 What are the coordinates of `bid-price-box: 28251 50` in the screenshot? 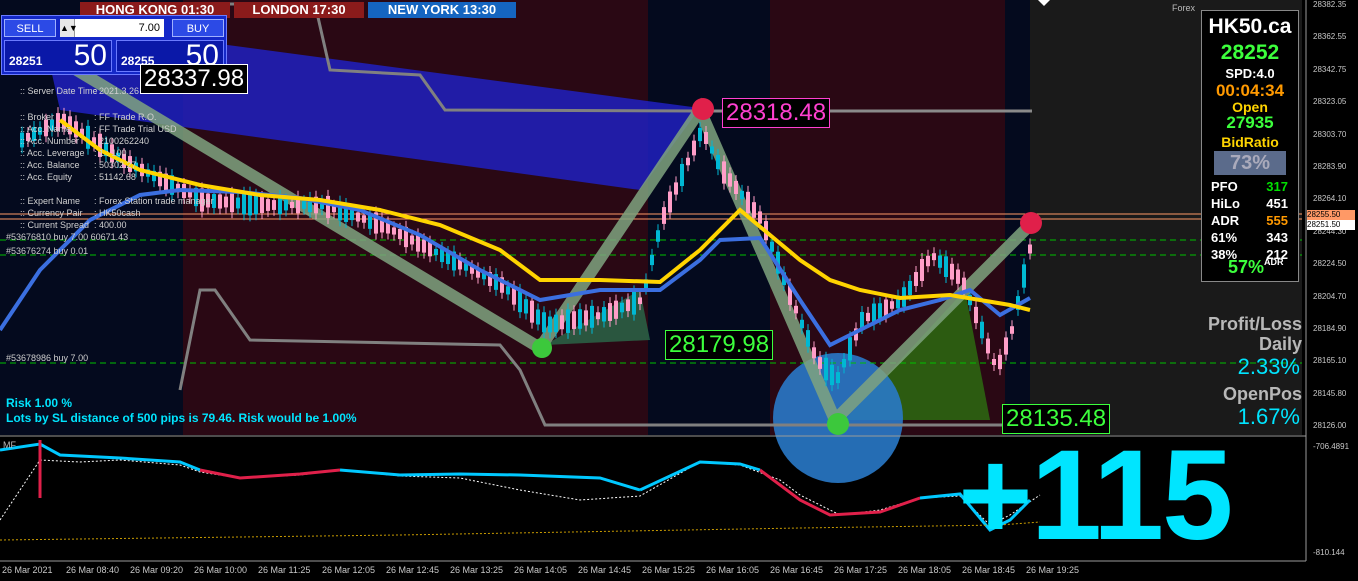 It's located at (58, 55).